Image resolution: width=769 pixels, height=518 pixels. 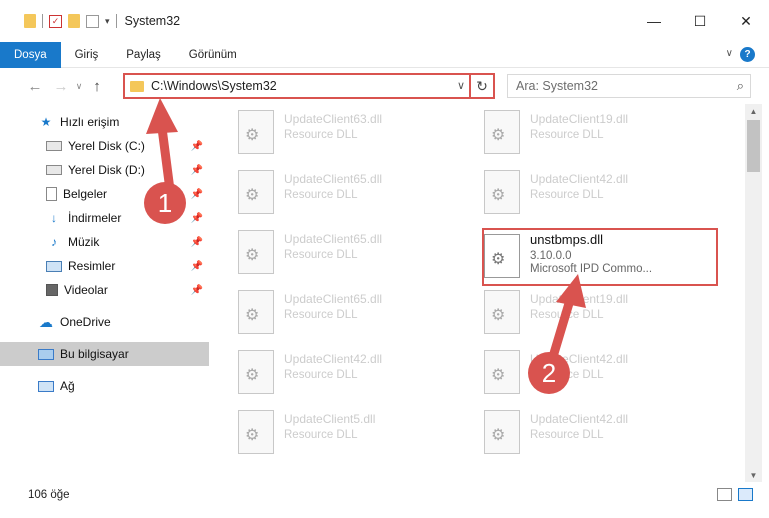 What do you see at coordinates (143, 55) in the screenshot?
I see `tab-share: Paylaş` at bounding box center [143, 55].